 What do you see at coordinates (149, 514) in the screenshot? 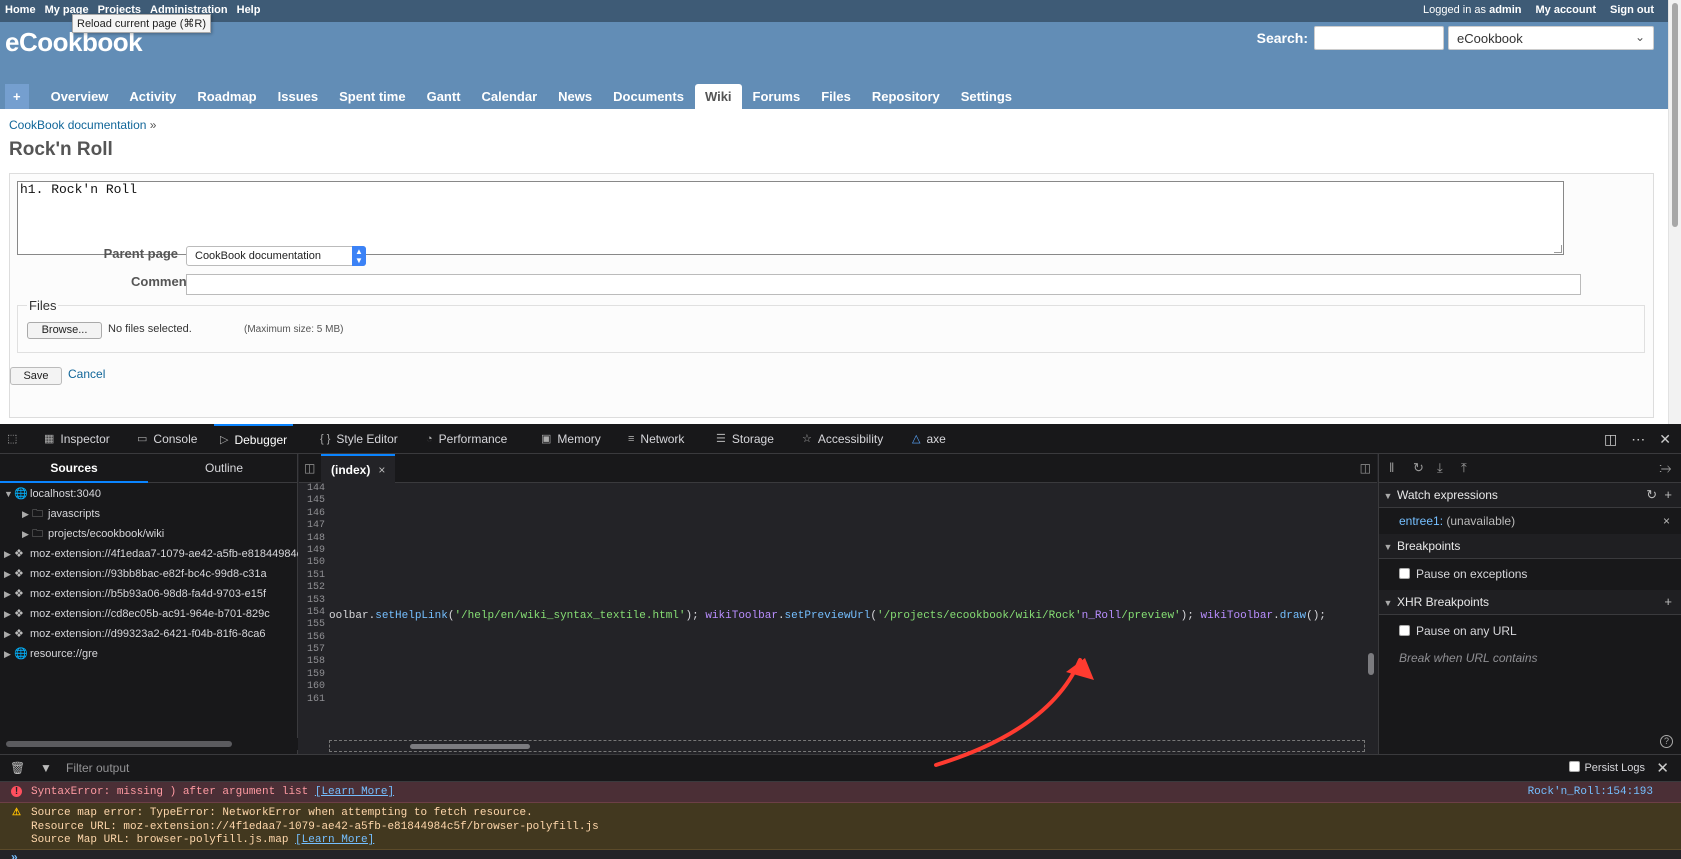
I see `source-tree-item: ▶ 🗀 javascripts` at bounding box center [149, 514].